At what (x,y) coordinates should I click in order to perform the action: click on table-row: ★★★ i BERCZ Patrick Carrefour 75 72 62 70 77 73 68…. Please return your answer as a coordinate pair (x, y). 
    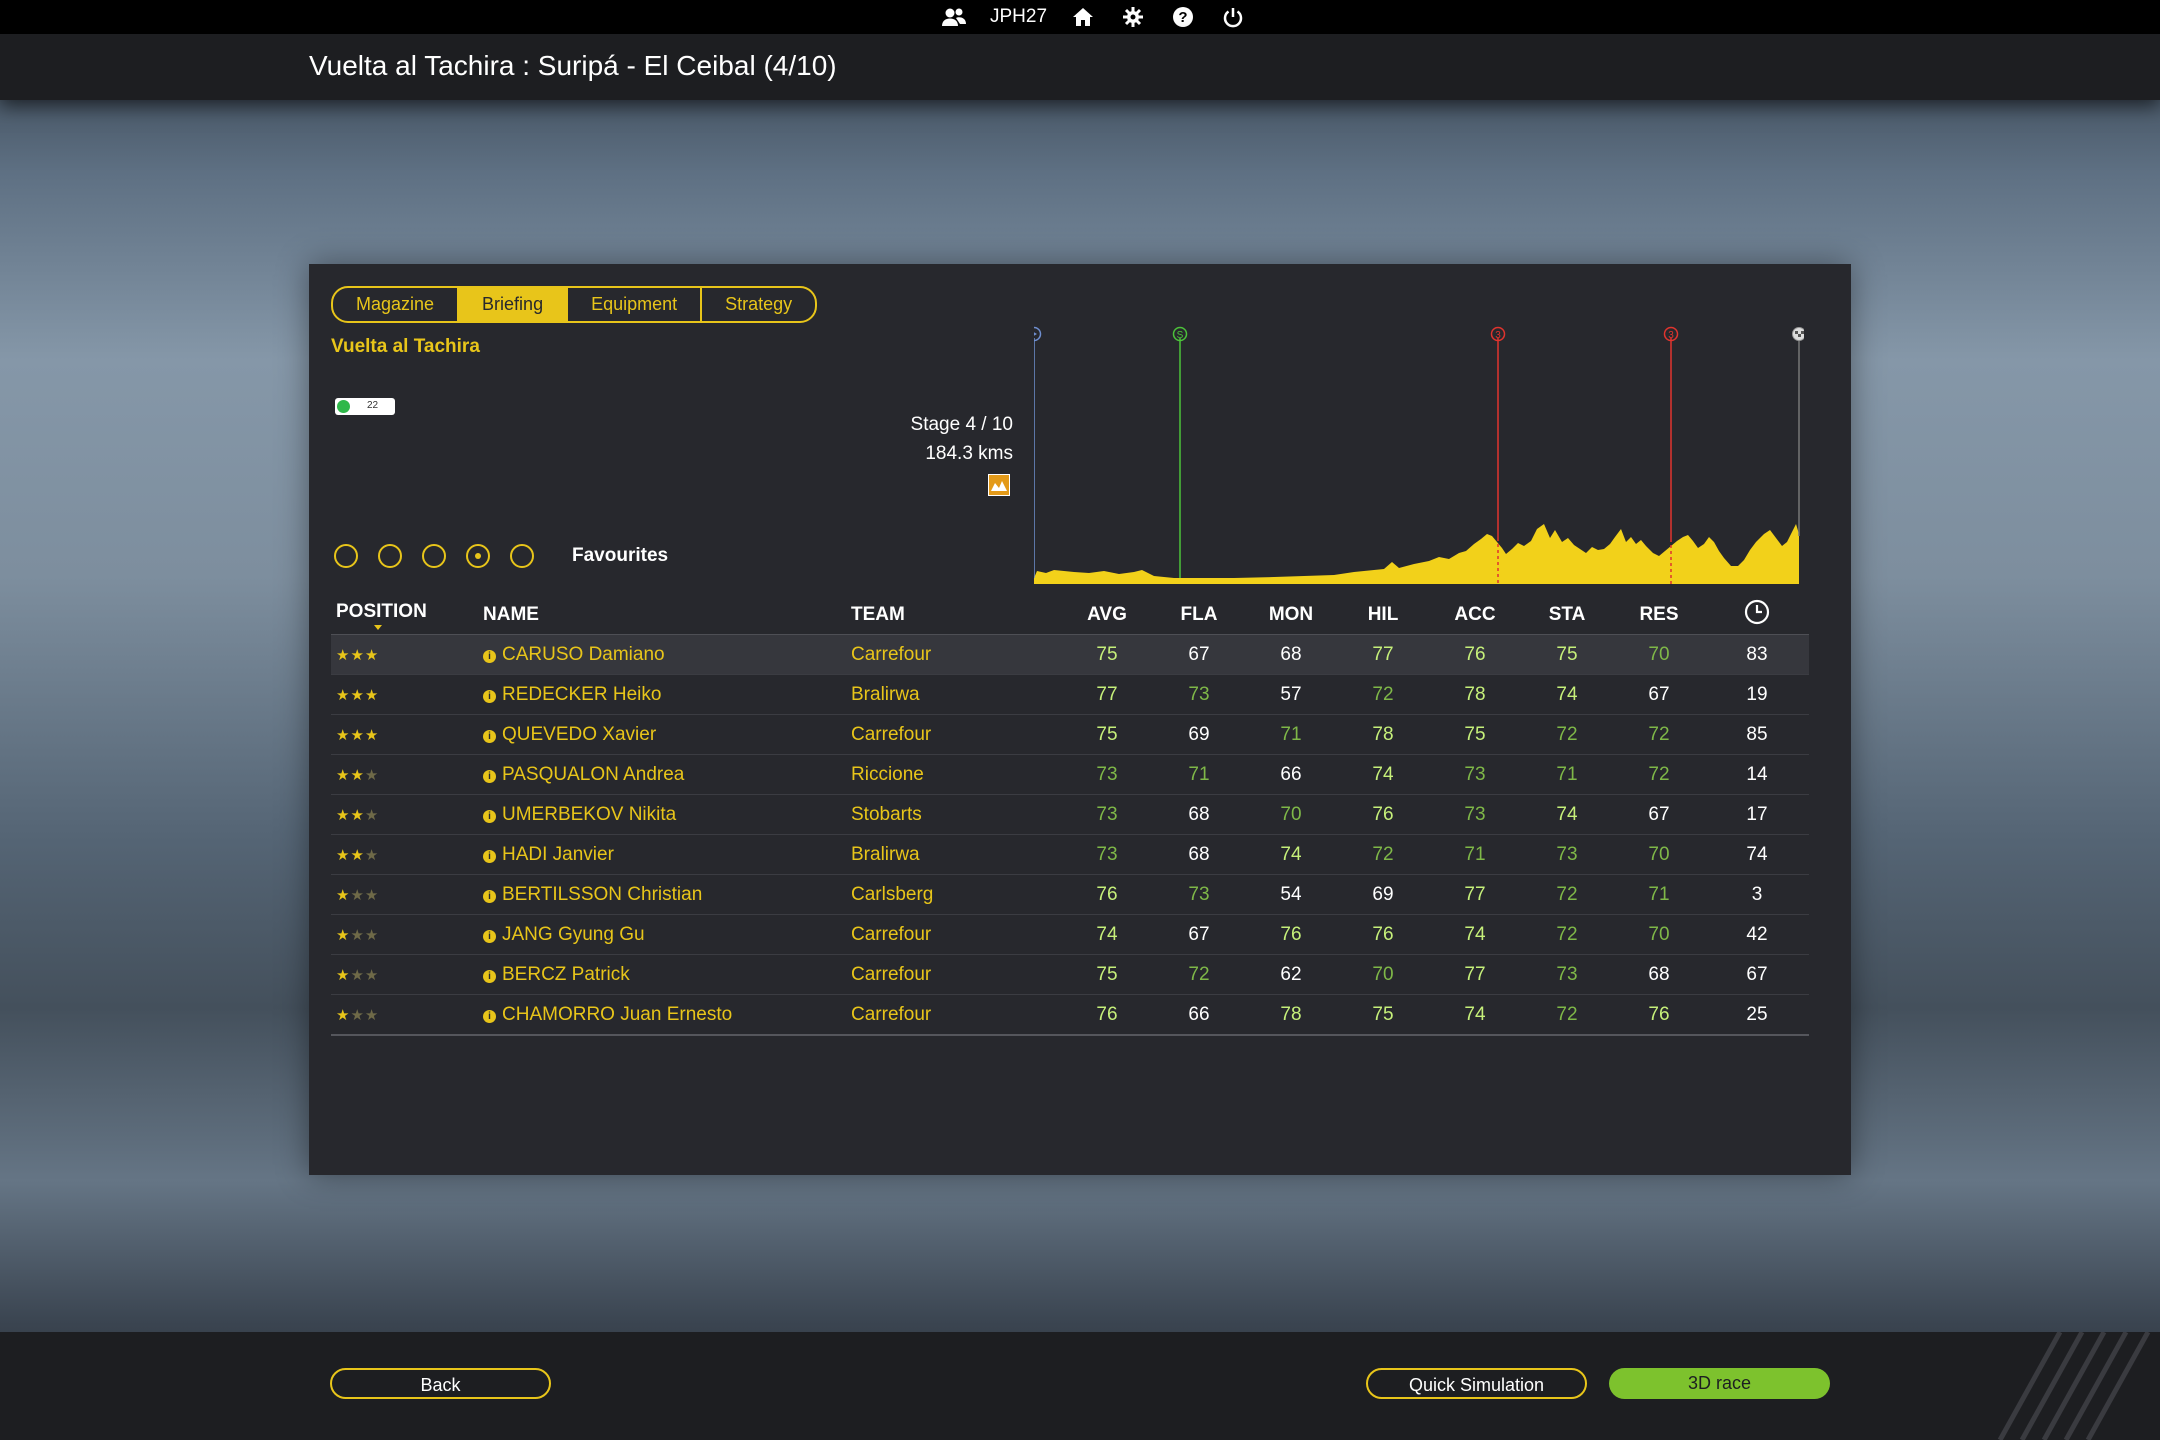
    Looking at the image, I should click on (1070, 974).